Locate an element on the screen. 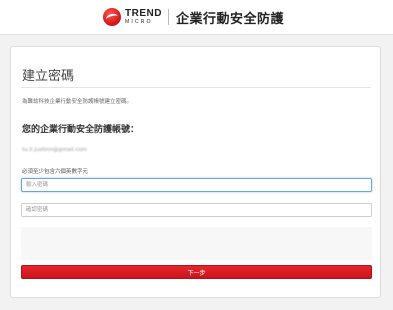 Image resolution: width=393 pixels, height=310 pixels. brand-trend-text: TREND is located at coordinates (143, 13).